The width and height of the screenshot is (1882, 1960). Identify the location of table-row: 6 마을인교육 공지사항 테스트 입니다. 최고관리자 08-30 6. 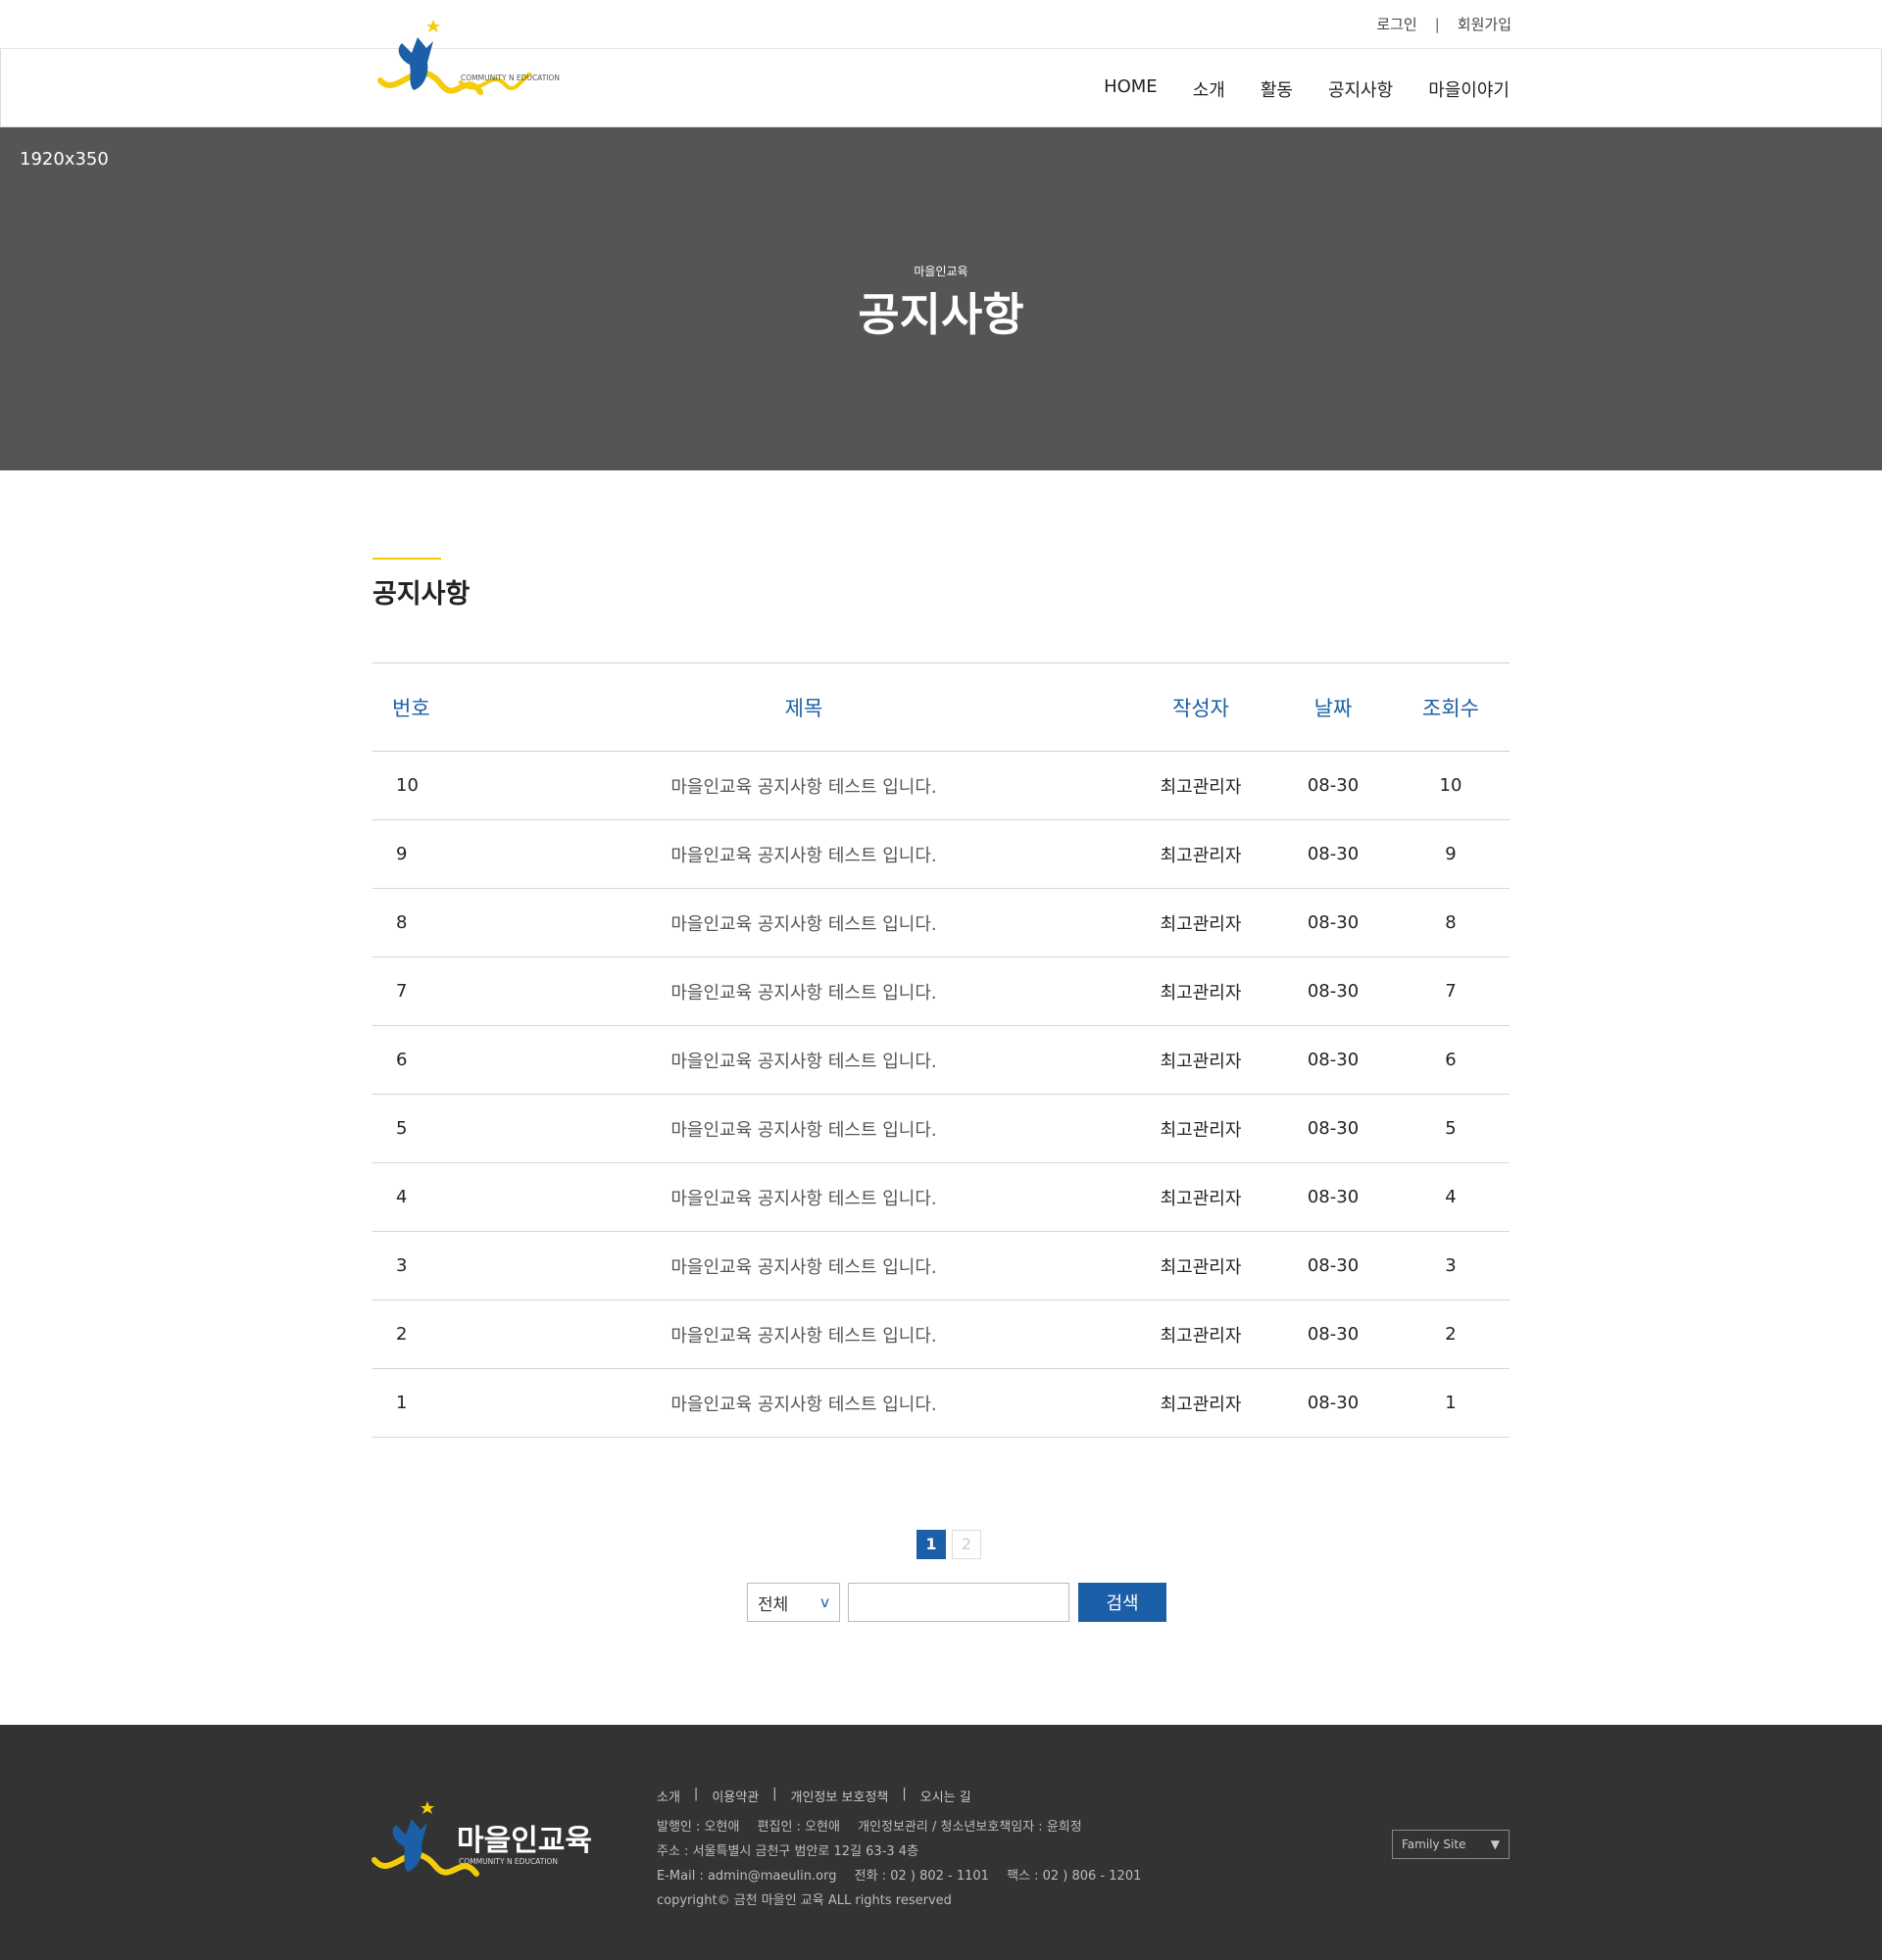
(941, 1060).